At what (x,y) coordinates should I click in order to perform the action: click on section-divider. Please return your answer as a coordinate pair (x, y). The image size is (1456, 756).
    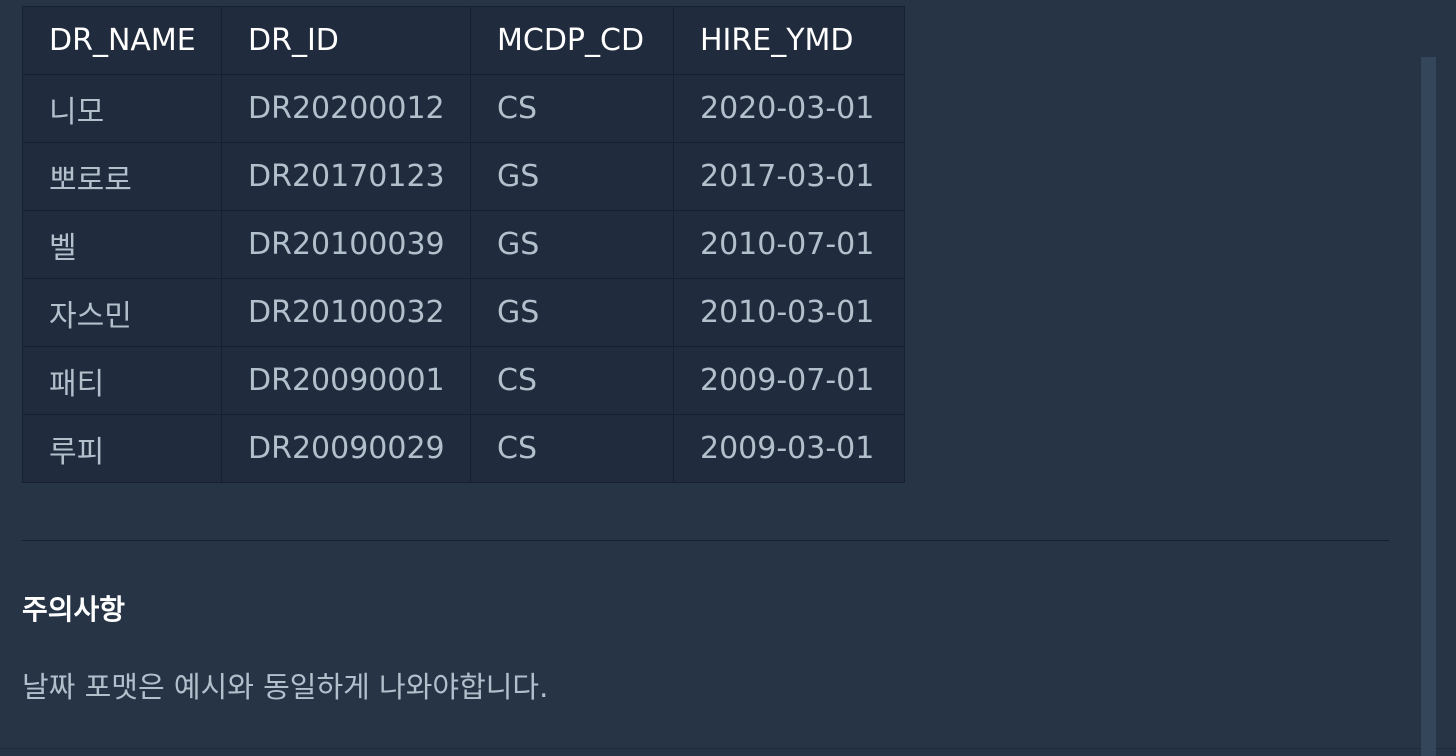
    Looking at the image, I should click on (705, 540).